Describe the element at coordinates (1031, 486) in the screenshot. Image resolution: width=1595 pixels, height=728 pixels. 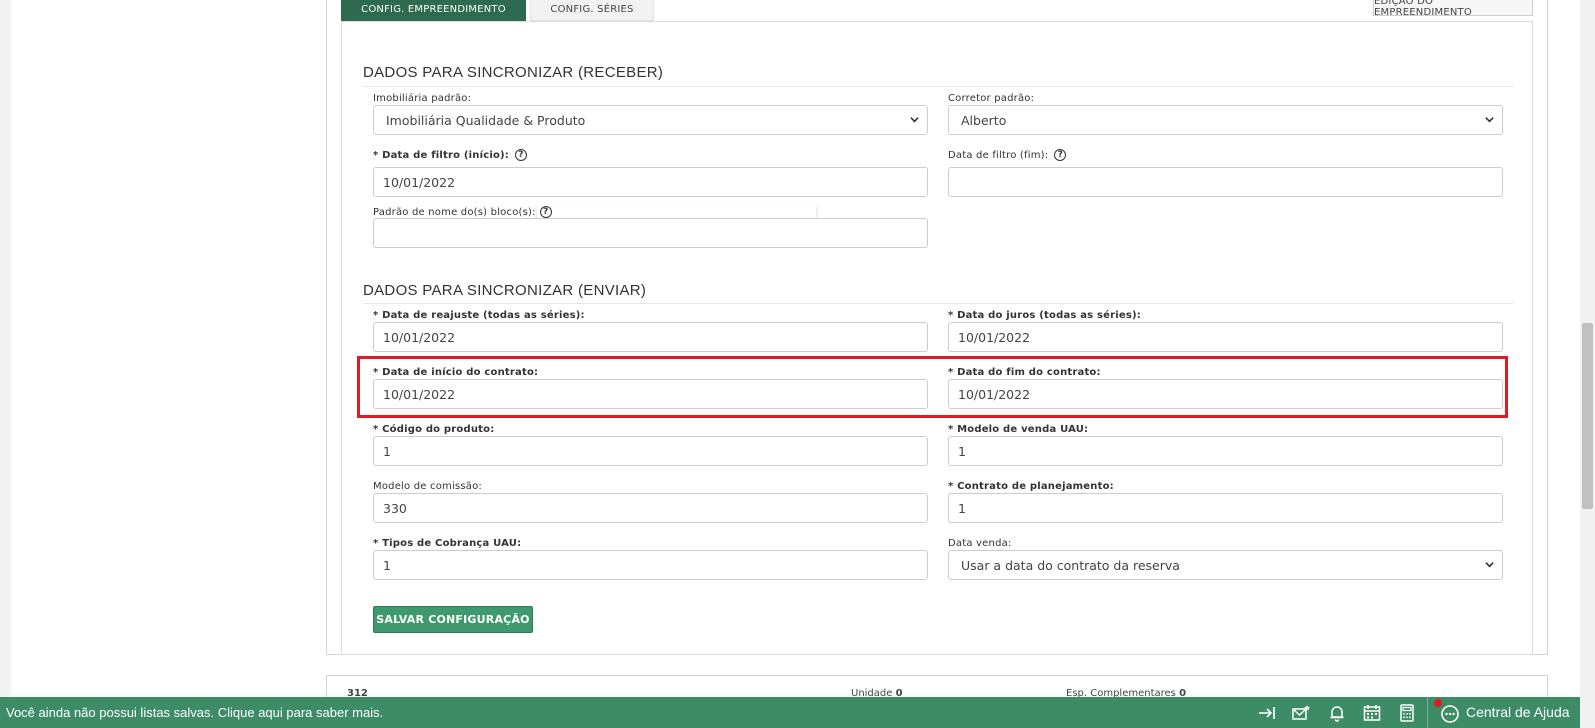
I see `planning-label: * Contrato de planejamento:` at that location.